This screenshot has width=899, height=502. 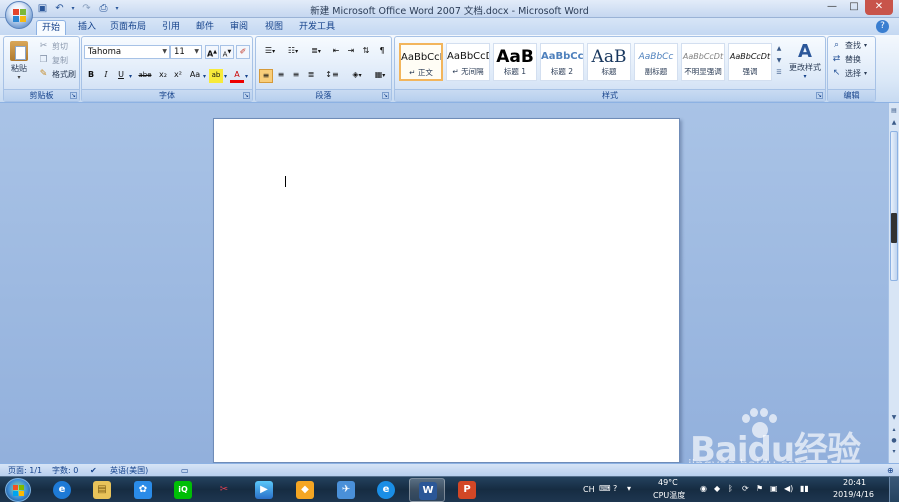 I want to click on taskbar-ie: e, so click(x=62, y=490).